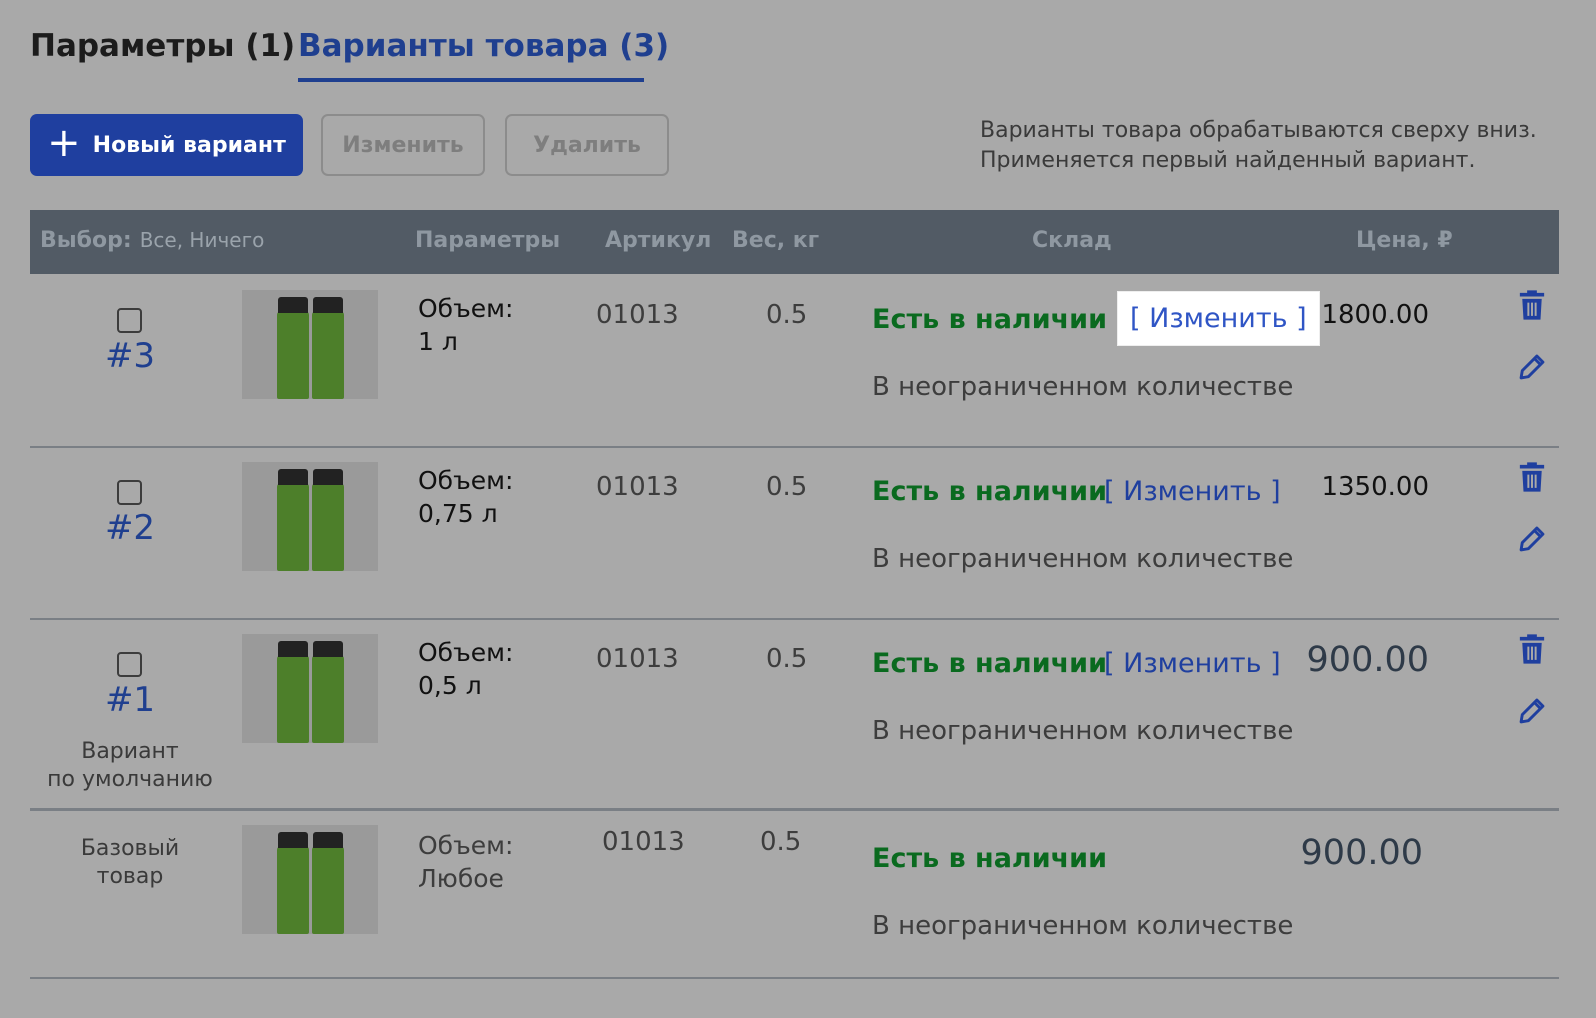  I want to click on variant-price: 900.00, so click(1367, 660).